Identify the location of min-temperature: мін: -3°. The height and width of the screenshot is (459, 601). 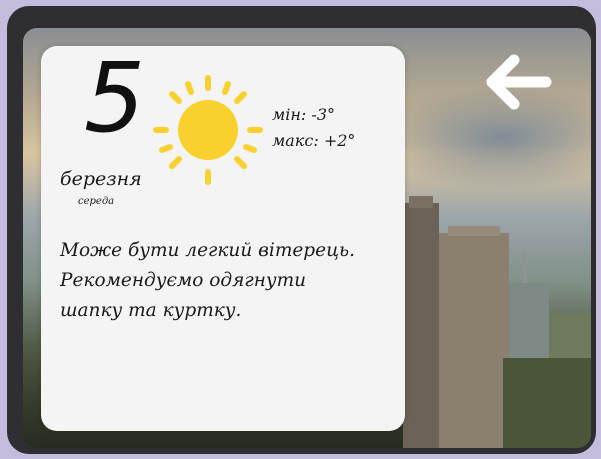
(313, 115).